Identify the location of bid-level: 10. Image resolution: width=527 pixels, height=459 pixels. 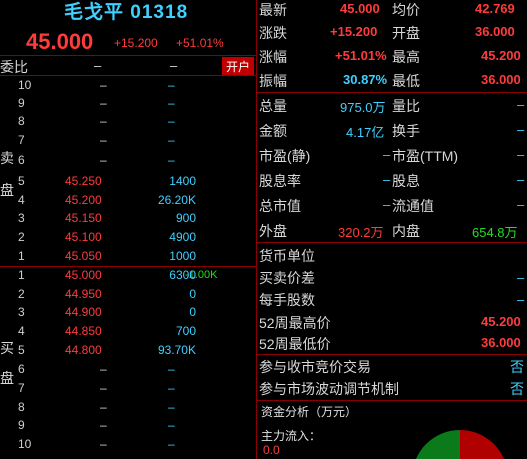
(25, 444).